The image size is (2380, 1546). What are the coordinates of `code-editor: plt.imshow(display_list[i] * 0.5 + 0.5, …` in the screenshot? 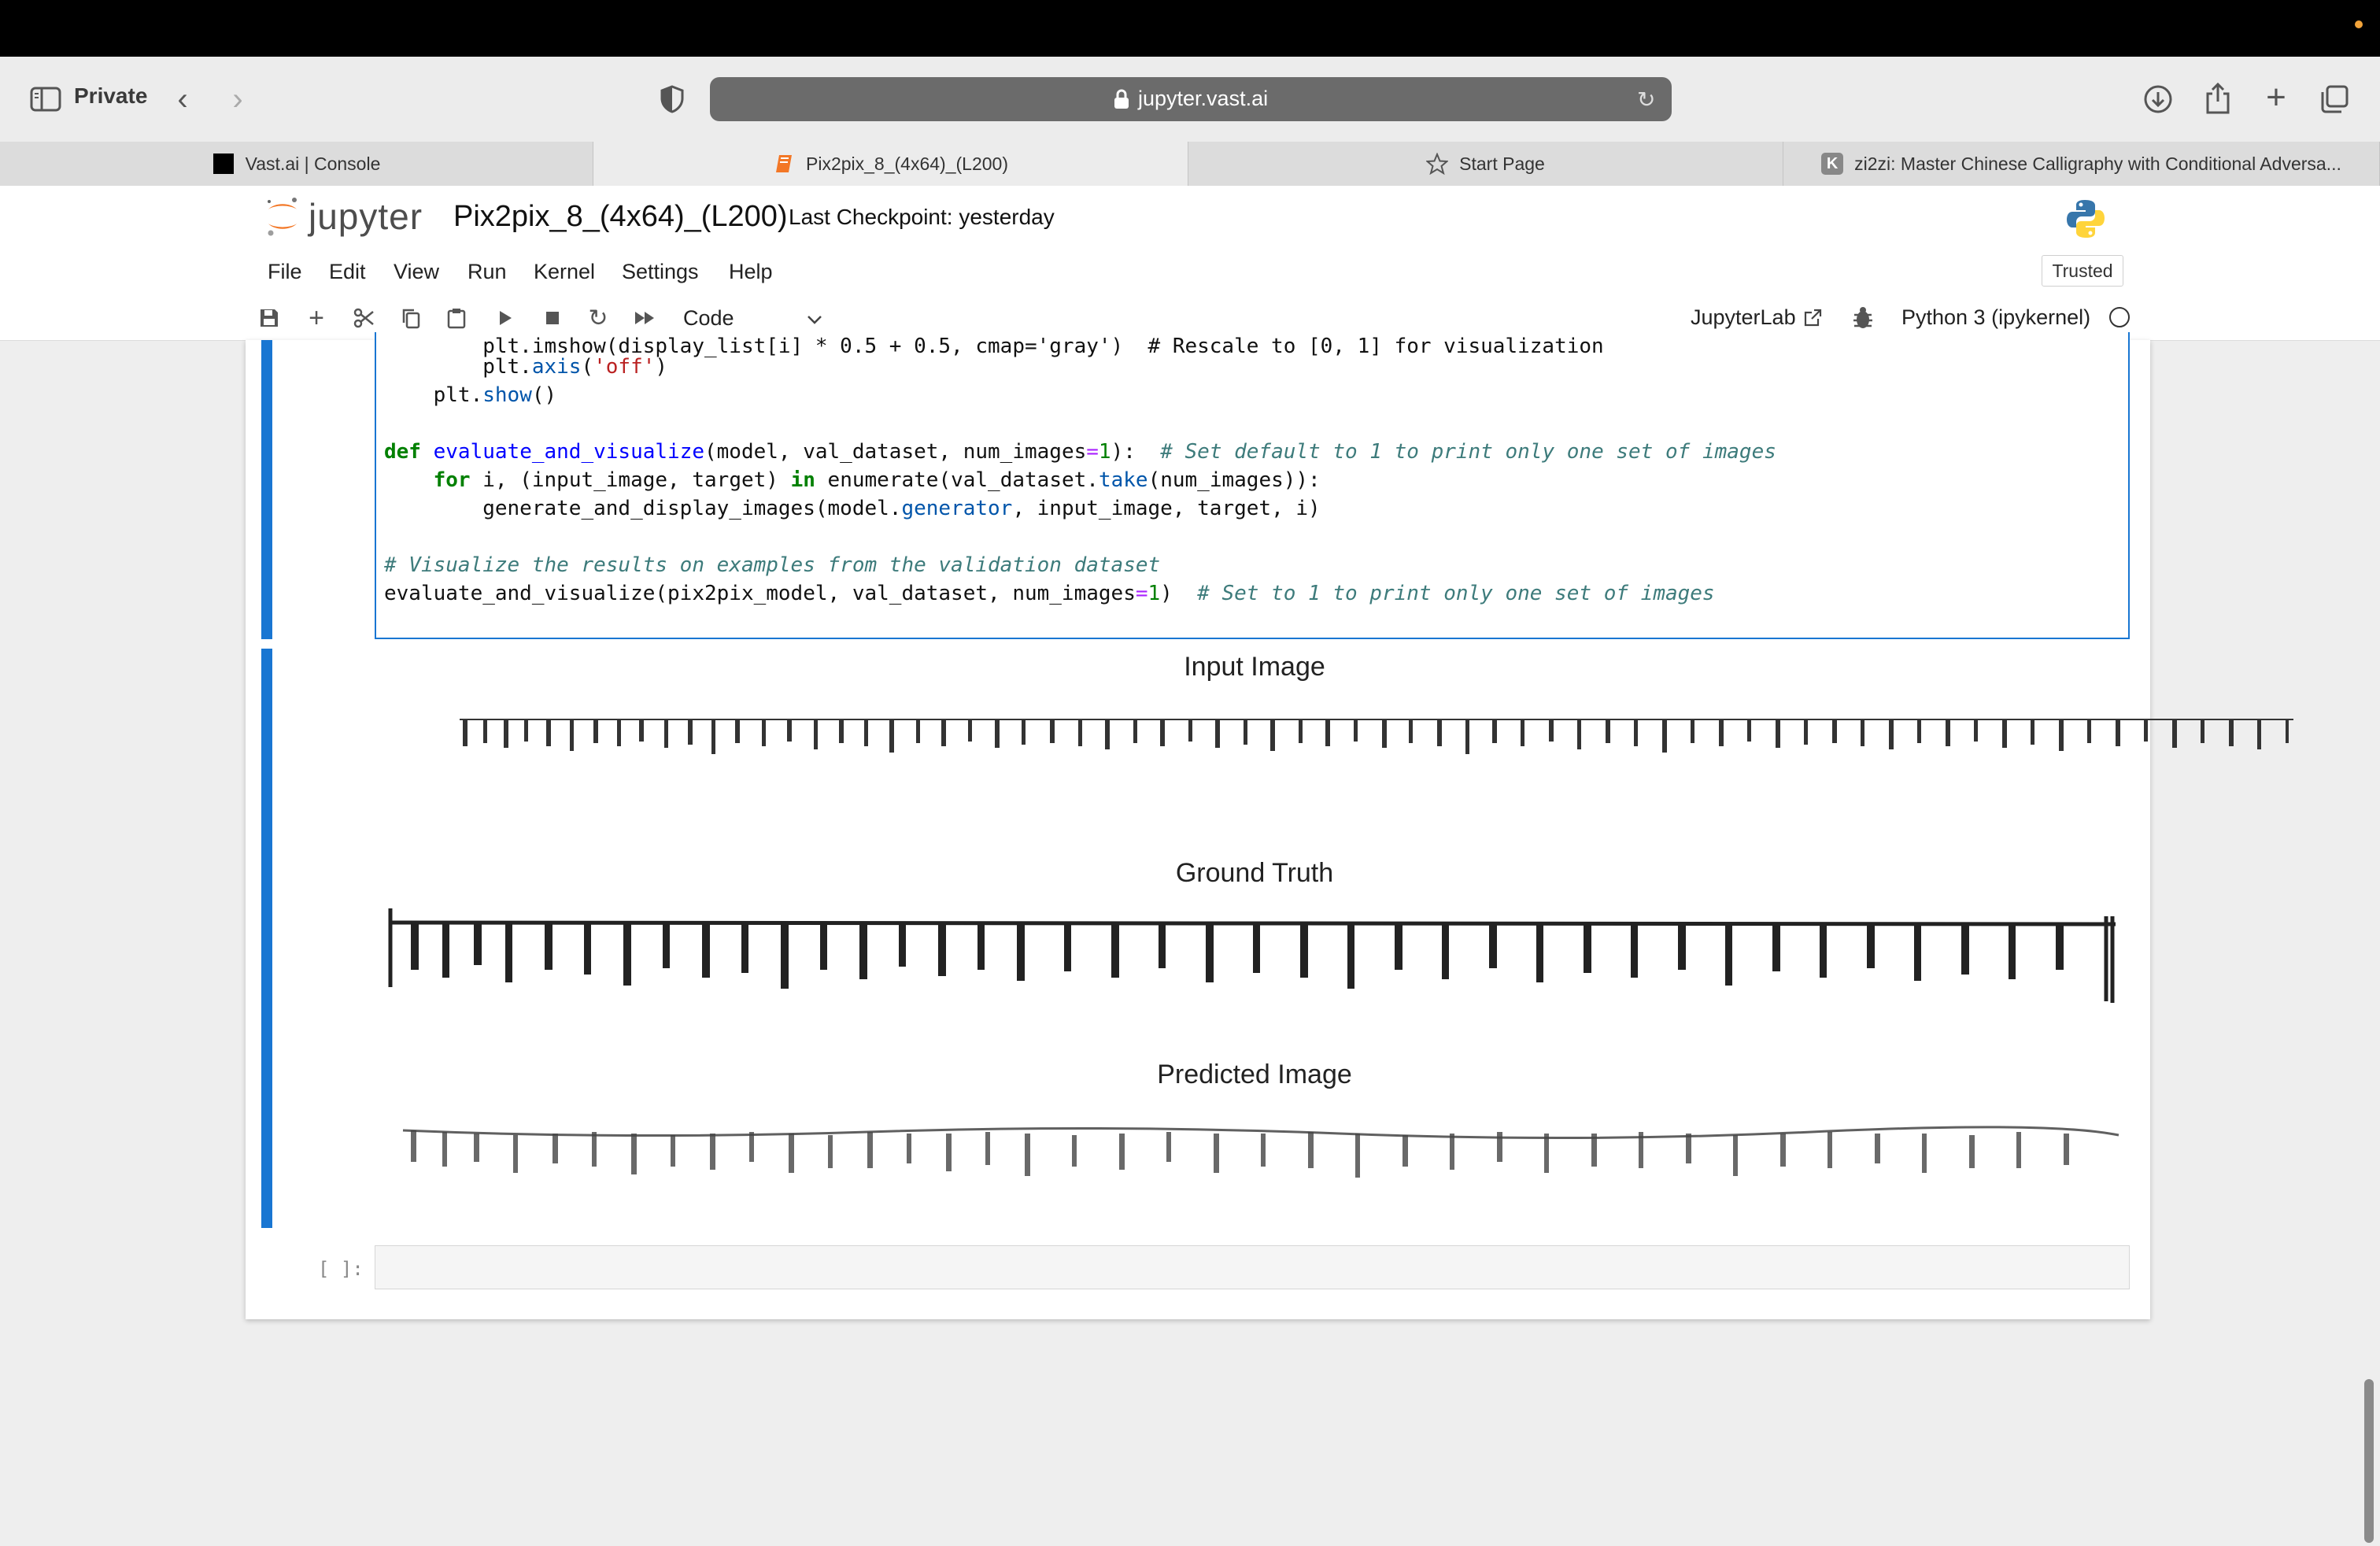 It's located at (1252, 485).